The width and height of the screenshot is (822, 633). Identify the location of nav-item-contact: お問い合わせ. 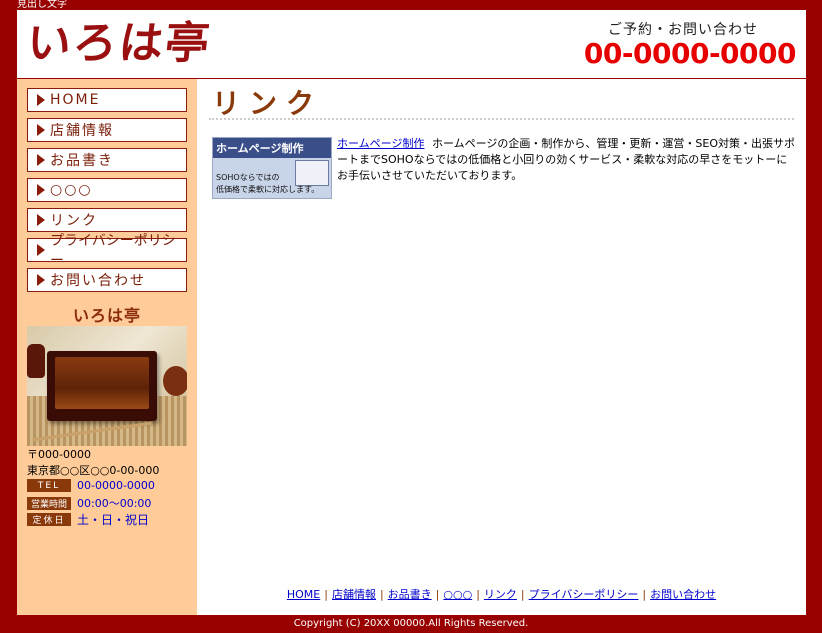
(107, 280).